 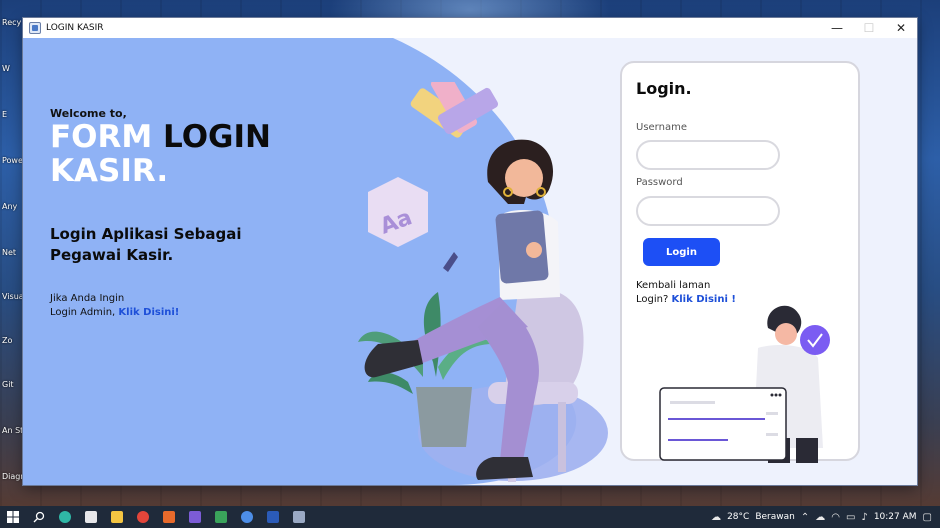 I want to click on minimize-button: —, so click(x=837, y=28).